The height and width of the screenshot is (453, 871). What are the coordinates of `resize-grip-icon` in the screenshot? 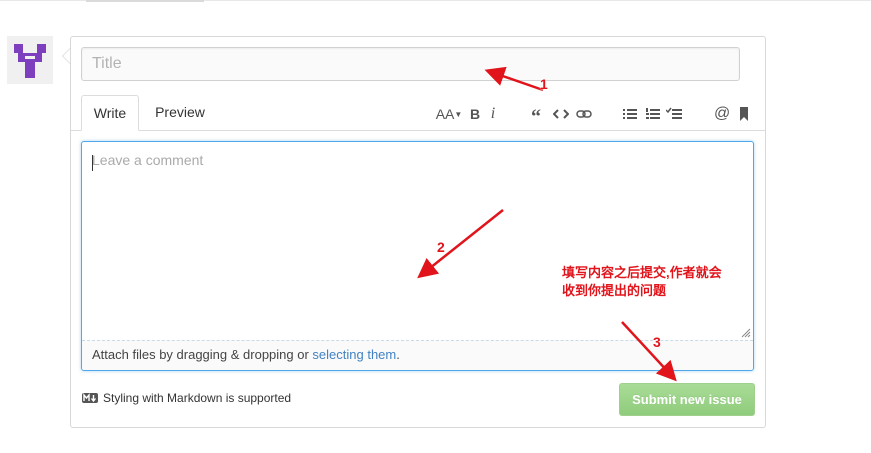 It's located at (746, 333).